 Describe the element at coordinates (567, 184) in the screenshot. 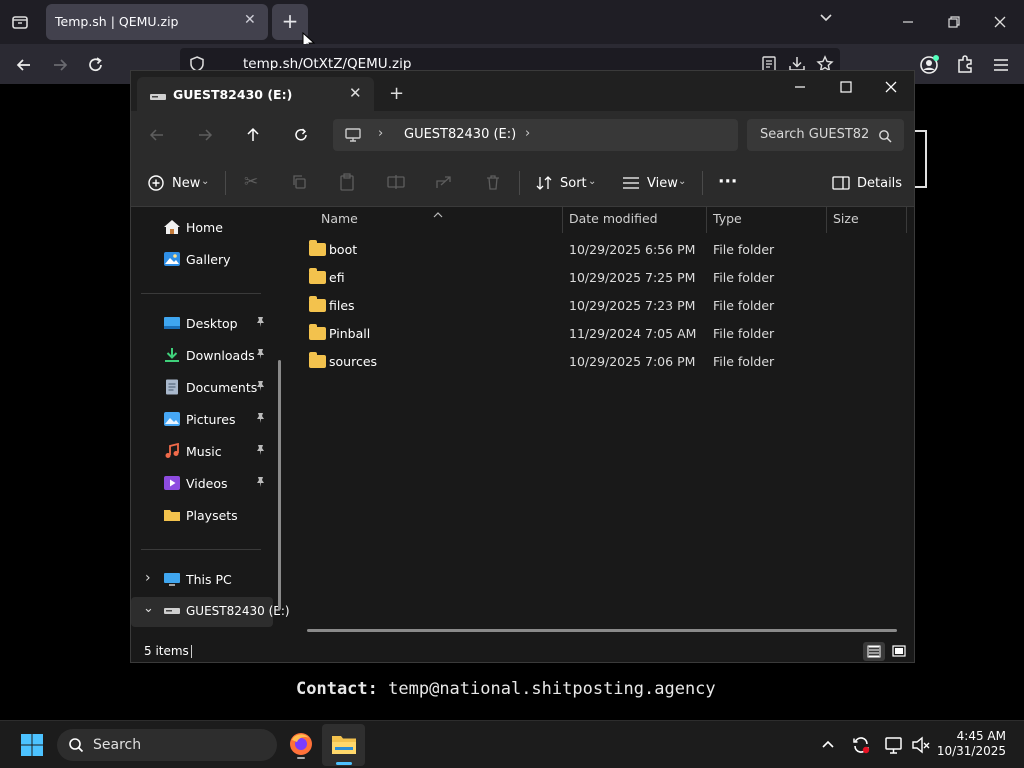

I see `sort-button: Sort ⌄` at that location.